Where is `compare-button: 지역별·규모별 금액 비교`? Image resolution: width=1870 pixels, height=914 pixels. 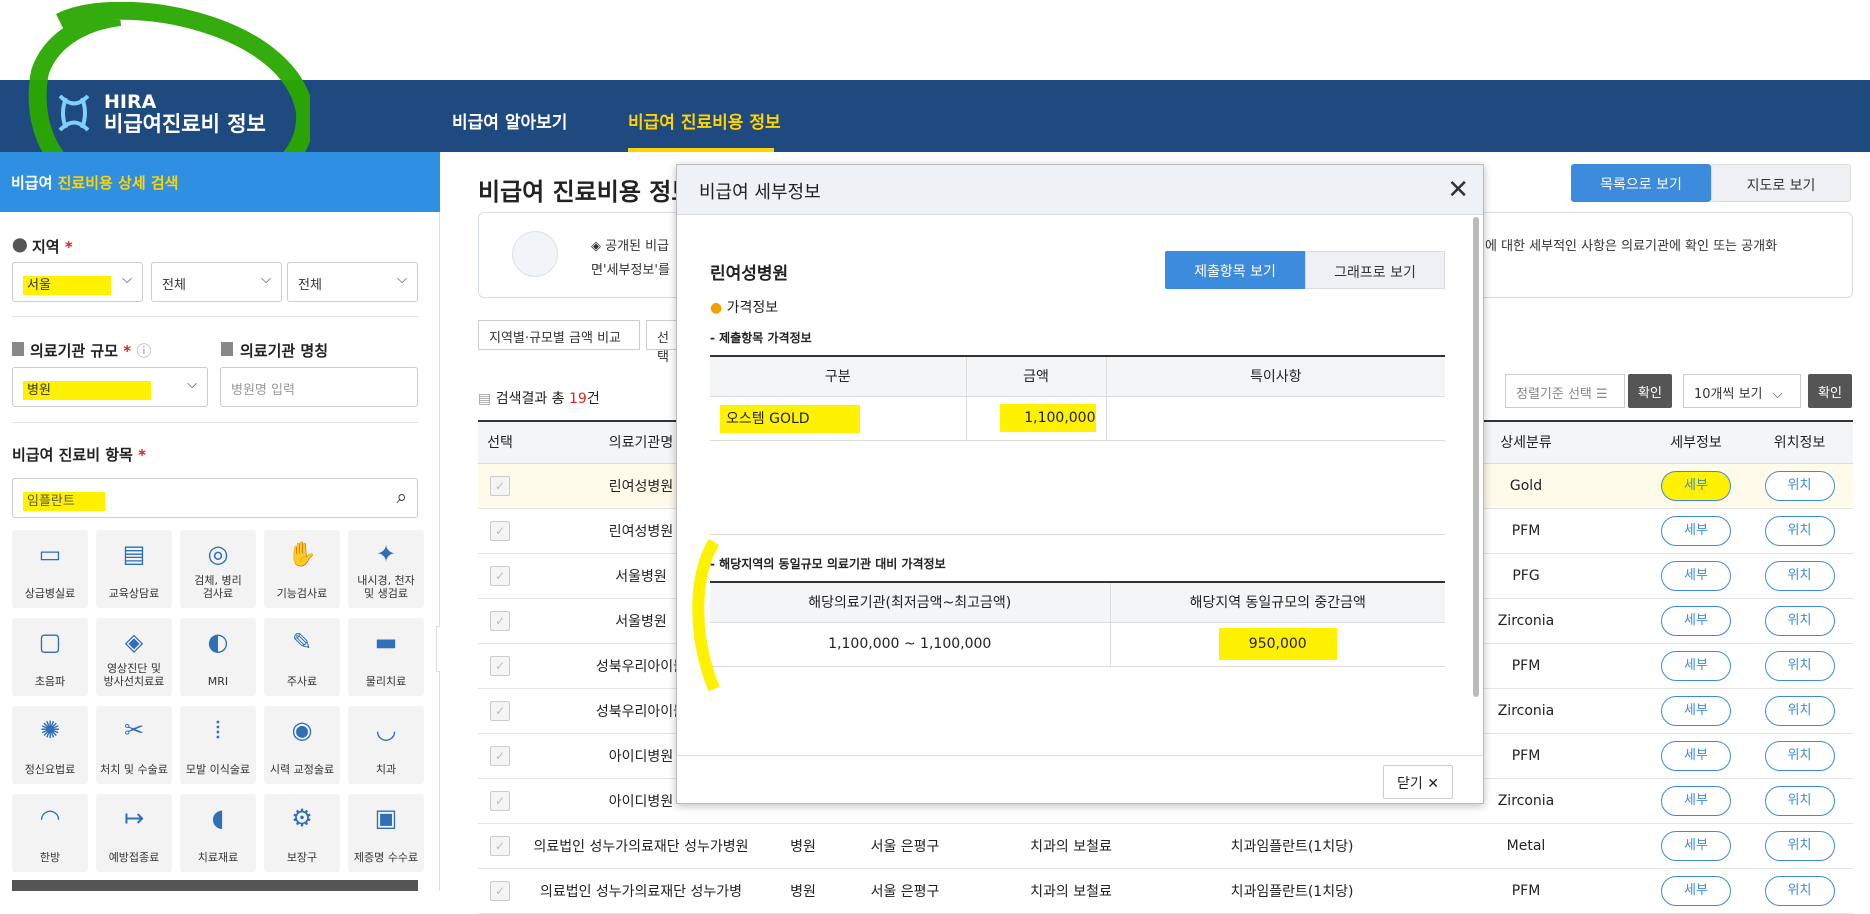
compare-button: 지역별·규모별 금액 비교 is located at coordinates (559, 335).